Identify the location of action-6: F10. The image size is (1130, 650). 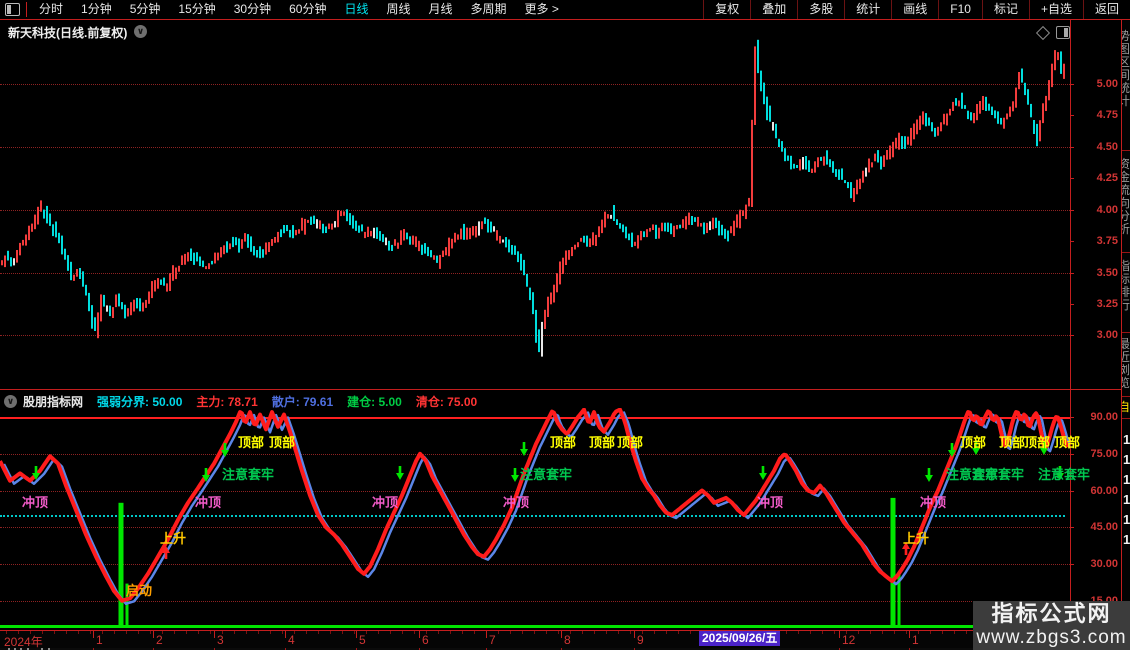
(960, 9).